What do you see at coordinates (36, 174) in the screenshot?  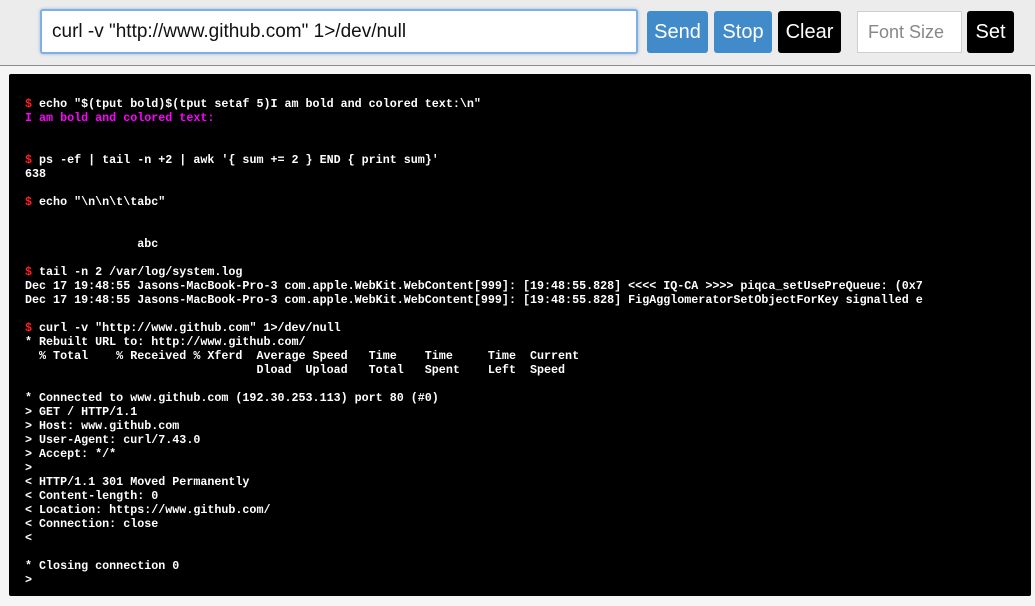 I see `terminal-output-line: 638` at bounding box center [36, 174].